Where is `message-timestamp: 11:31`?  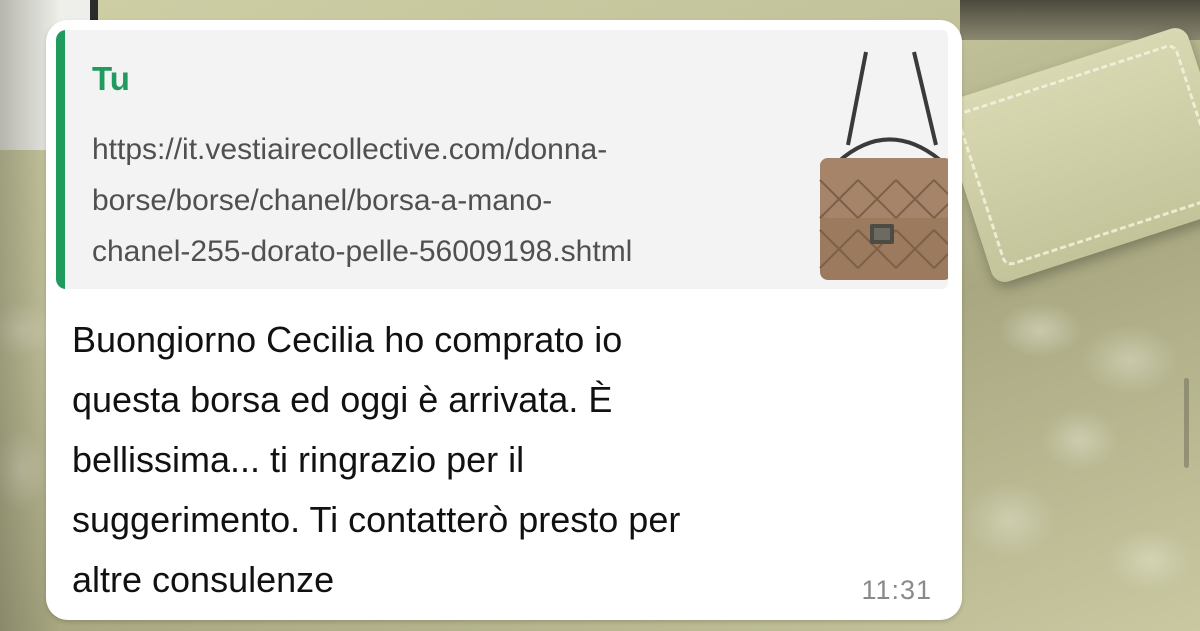
message-timestamp: 11:31 is located at coordinates (896, 590).